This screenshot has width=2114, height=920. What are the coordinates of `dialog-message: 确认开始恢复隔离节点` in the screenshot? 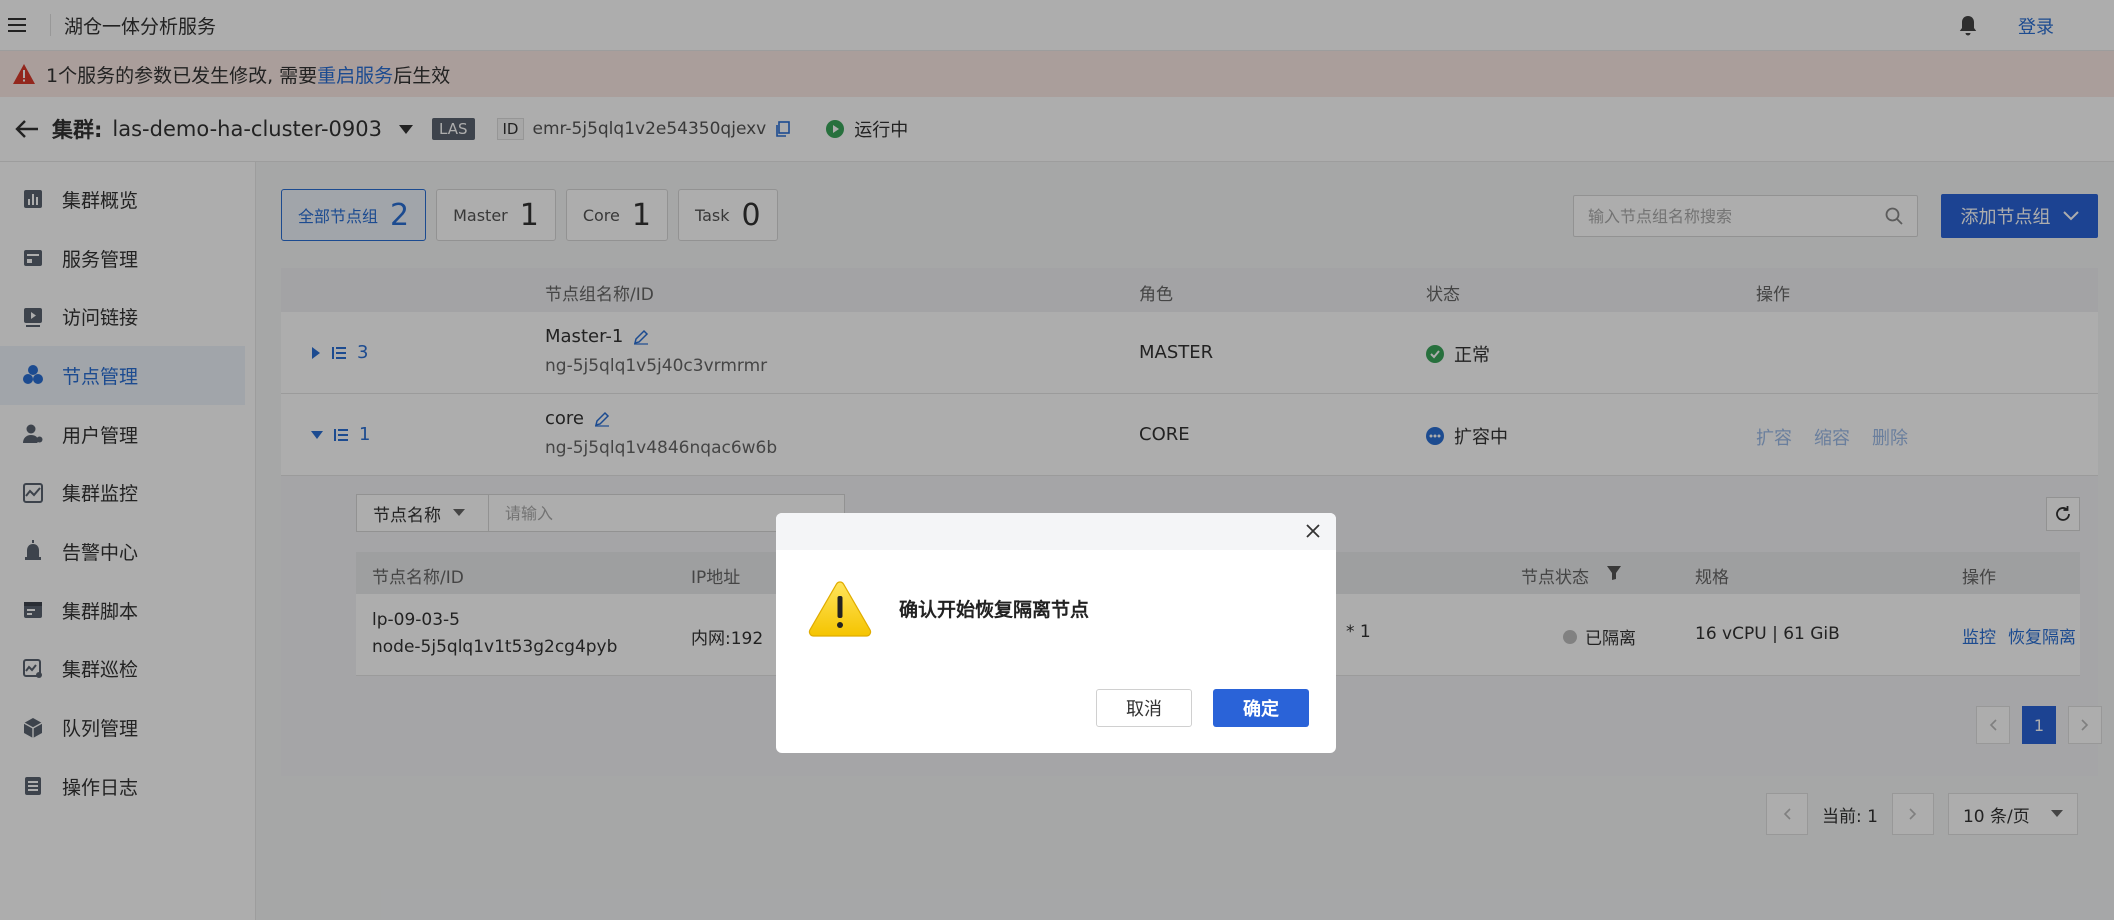 It's located at (994, 610).